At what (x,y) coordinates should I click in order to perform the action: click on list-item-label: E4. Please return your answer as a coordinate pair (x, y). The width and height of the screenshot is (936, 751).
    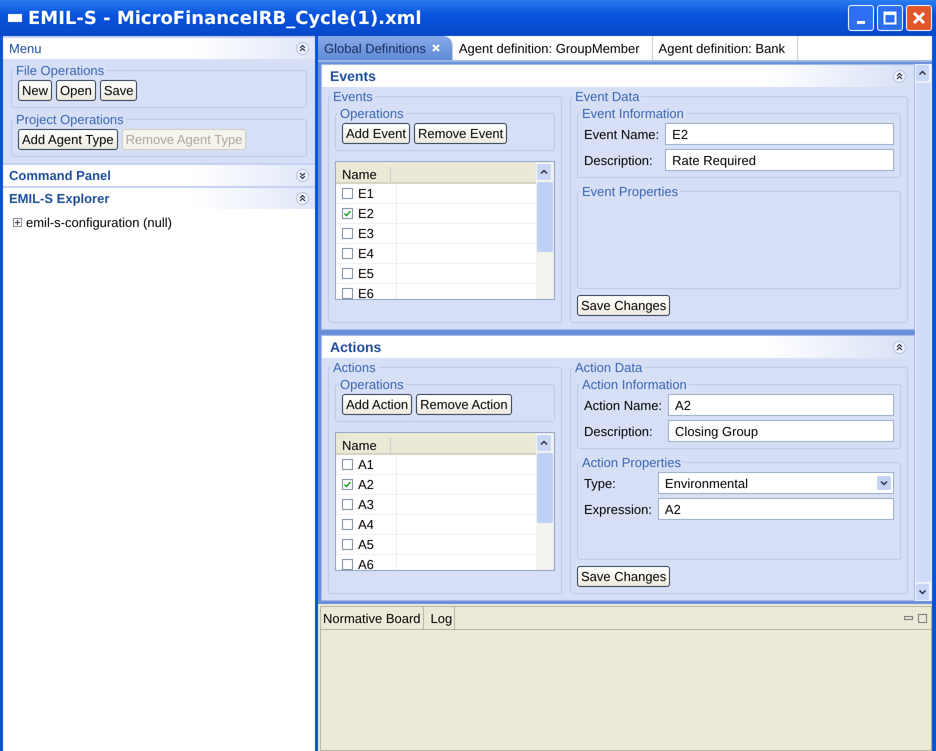
    Looking at the image, I should click on (366, 253).